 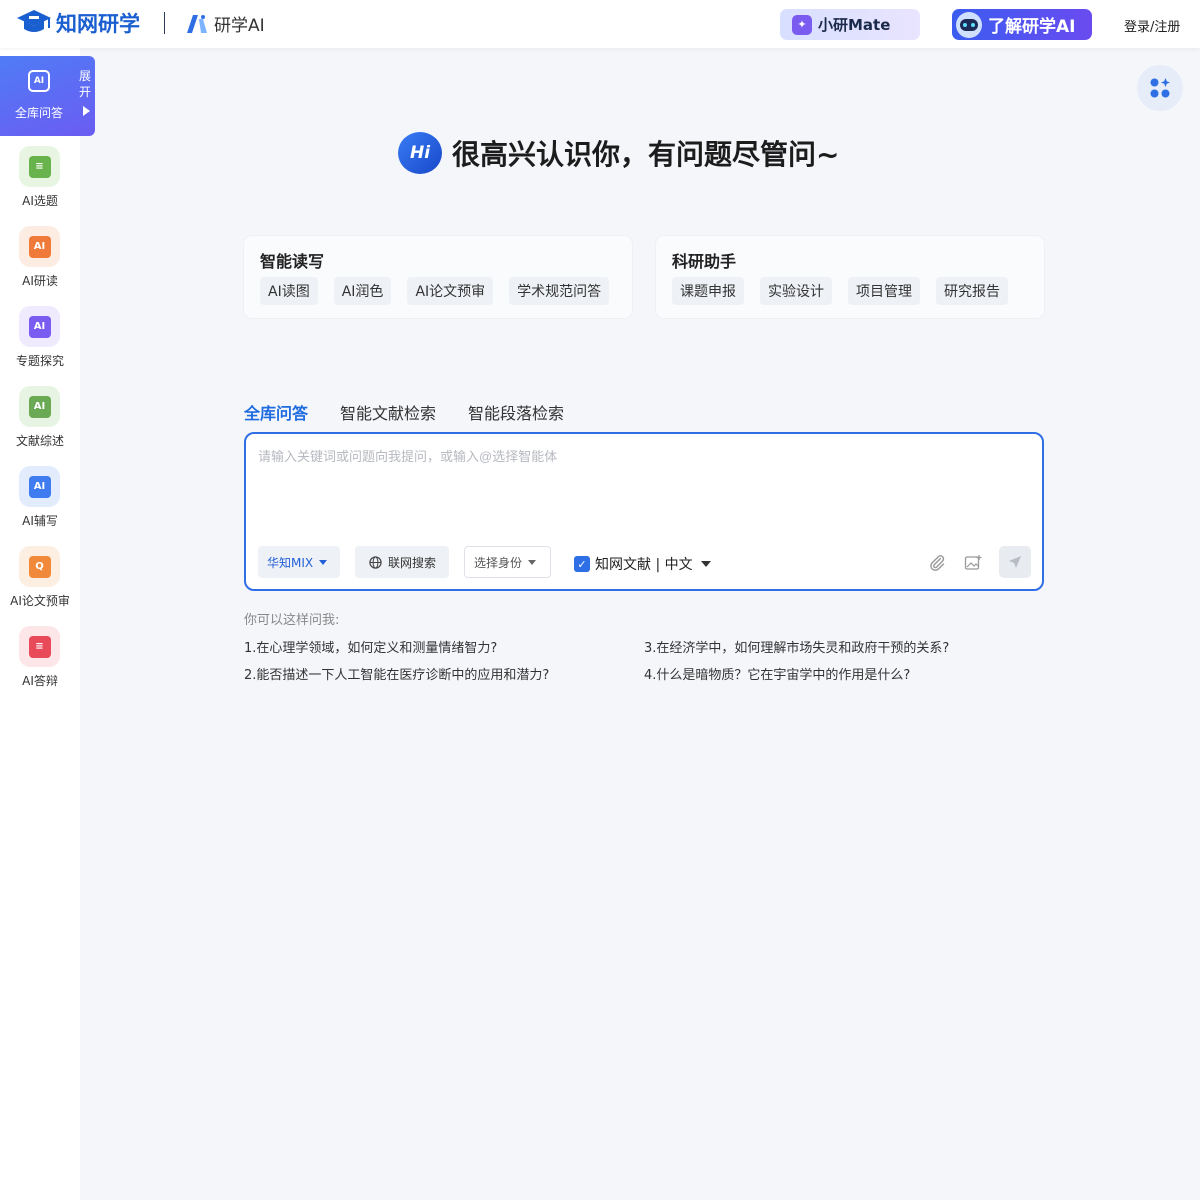 I want to click on ai-chip-icon: AI, so click(x=39, y=81).